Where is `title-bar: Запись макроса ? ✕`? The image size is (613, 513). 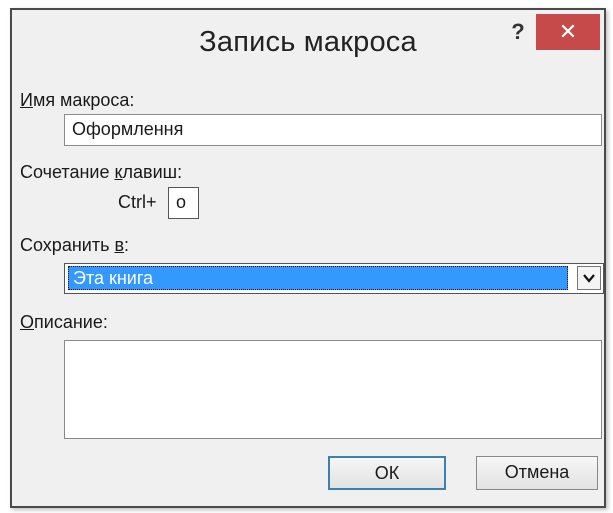 title-bar: Запись макроса ? ✕ is located at coordinates (308, 45).